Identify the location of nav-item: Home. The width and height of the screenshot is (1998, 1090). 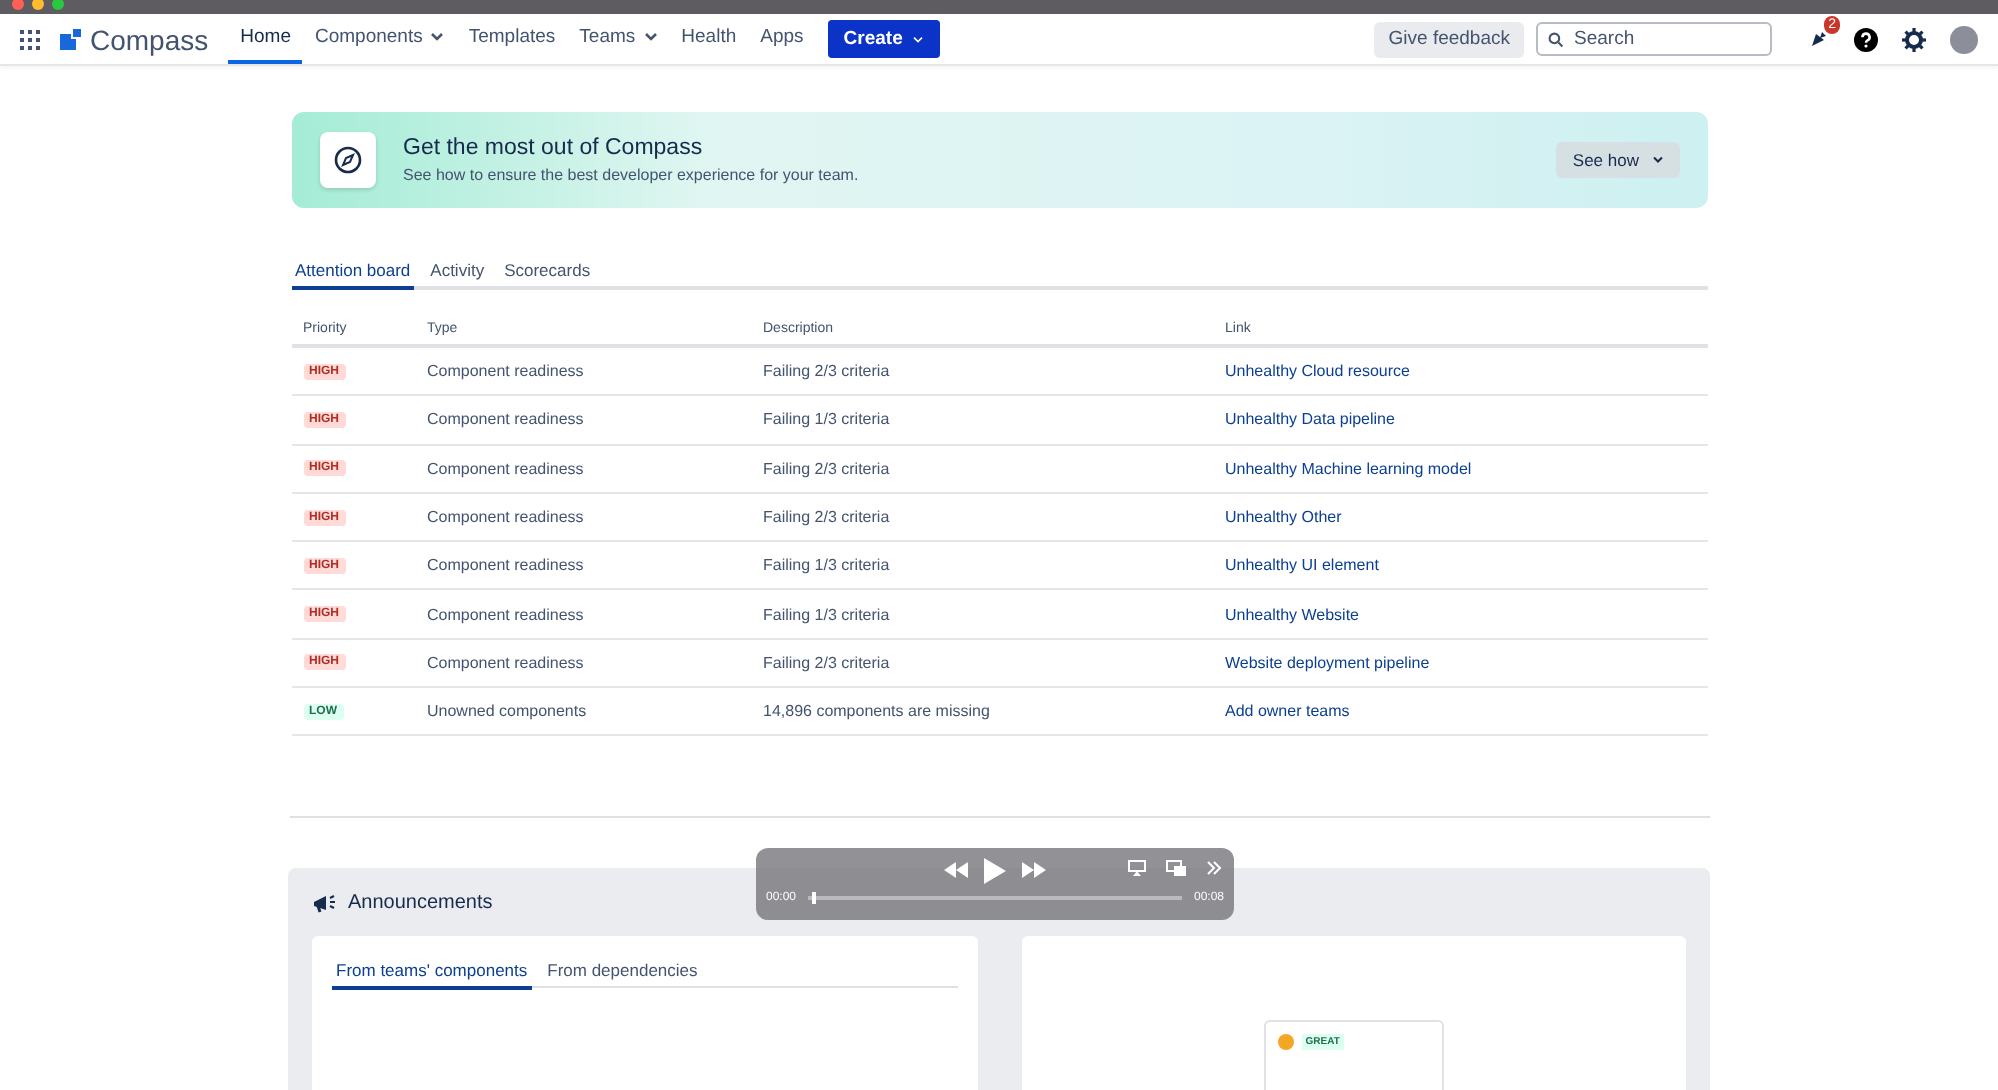
(265, 39).